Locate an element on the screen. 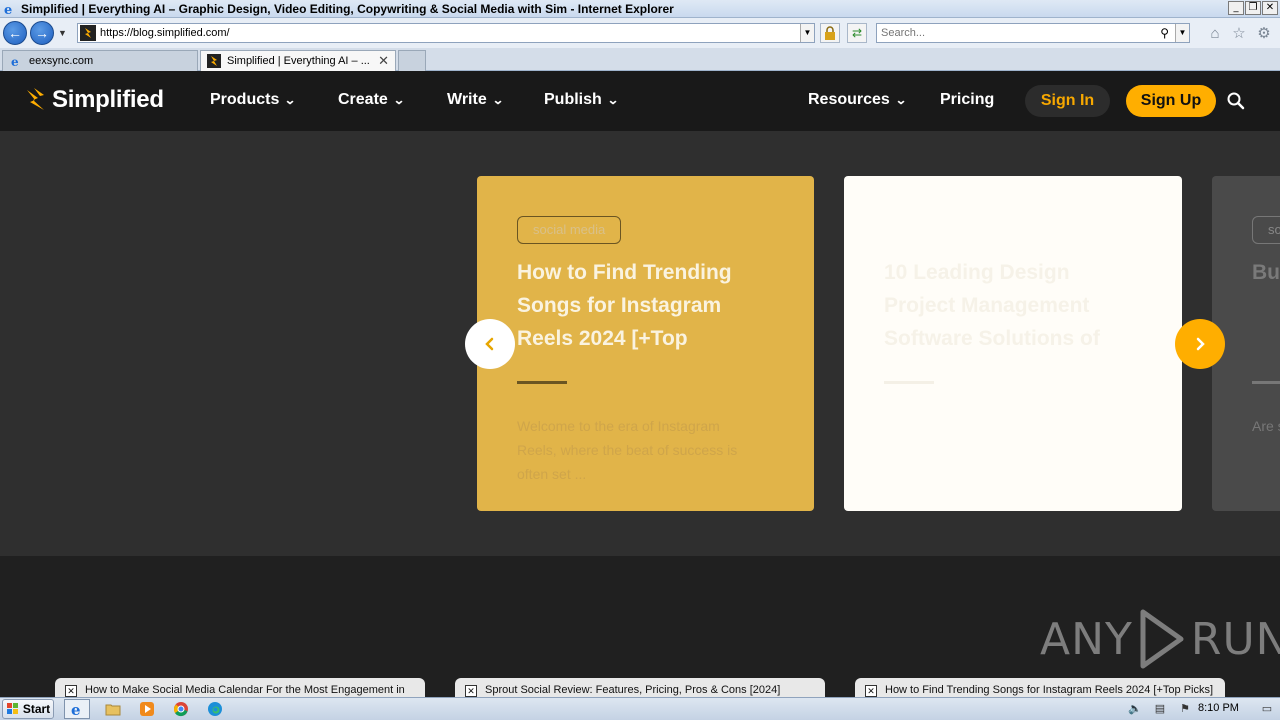 The height and width of the screenshot is (720, 1280). search-input is located at coordinates (1016, 33).